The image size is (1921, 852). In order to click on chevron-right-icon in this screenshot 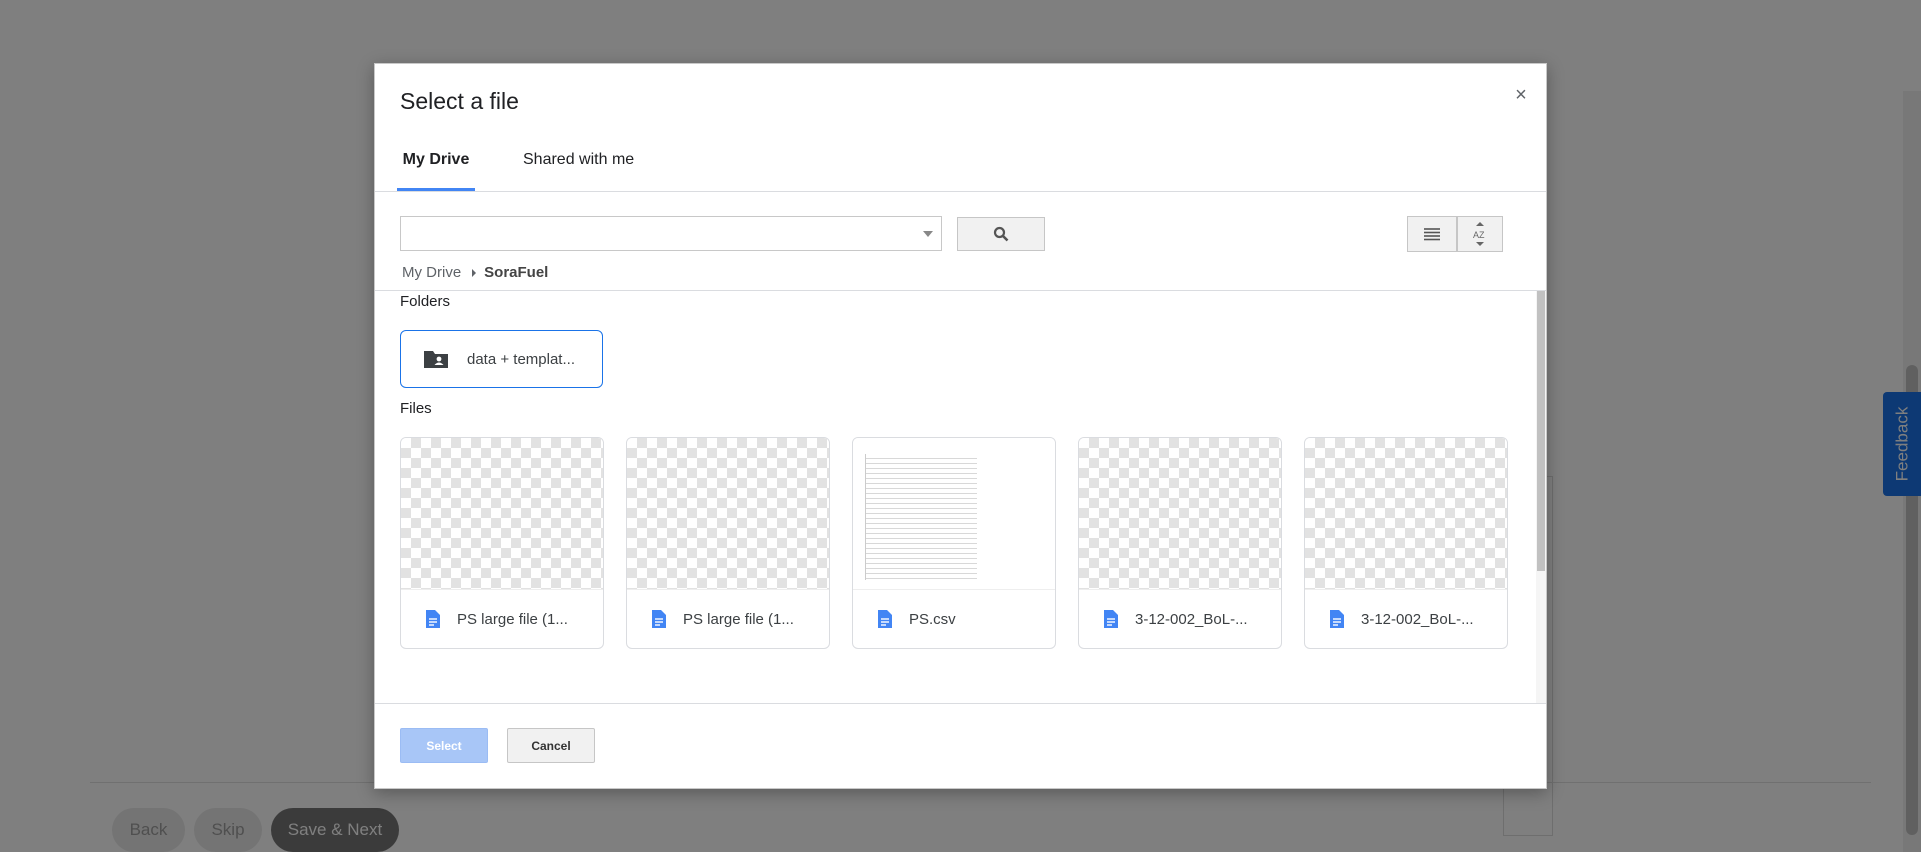, I will do `click(474, 272)`.